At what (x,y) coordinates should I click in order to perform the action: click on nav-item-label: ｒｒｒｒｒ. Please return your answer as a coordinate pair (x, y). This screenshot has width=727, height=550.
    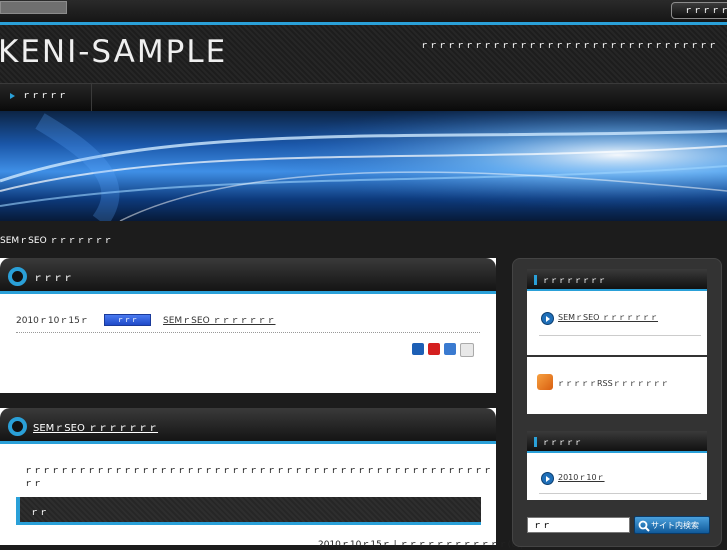
    Looking at the image, I should click on (45, 96).